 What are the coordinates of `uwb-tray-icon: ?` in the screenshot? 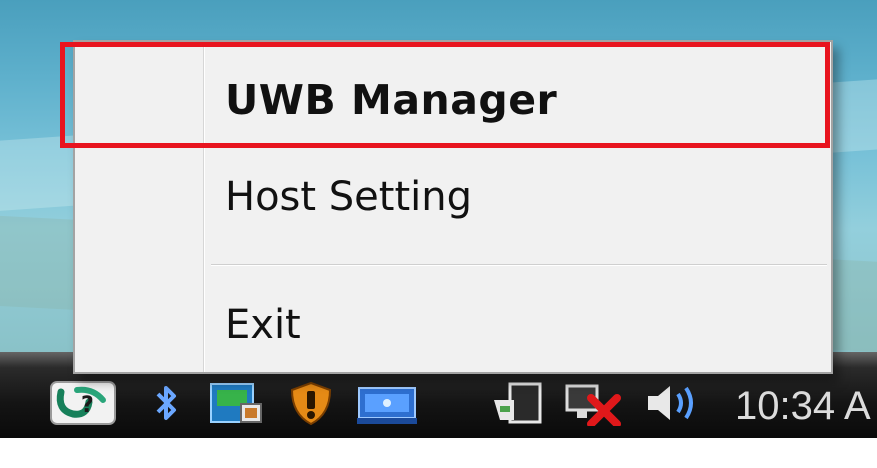 It's located at (83, 403).